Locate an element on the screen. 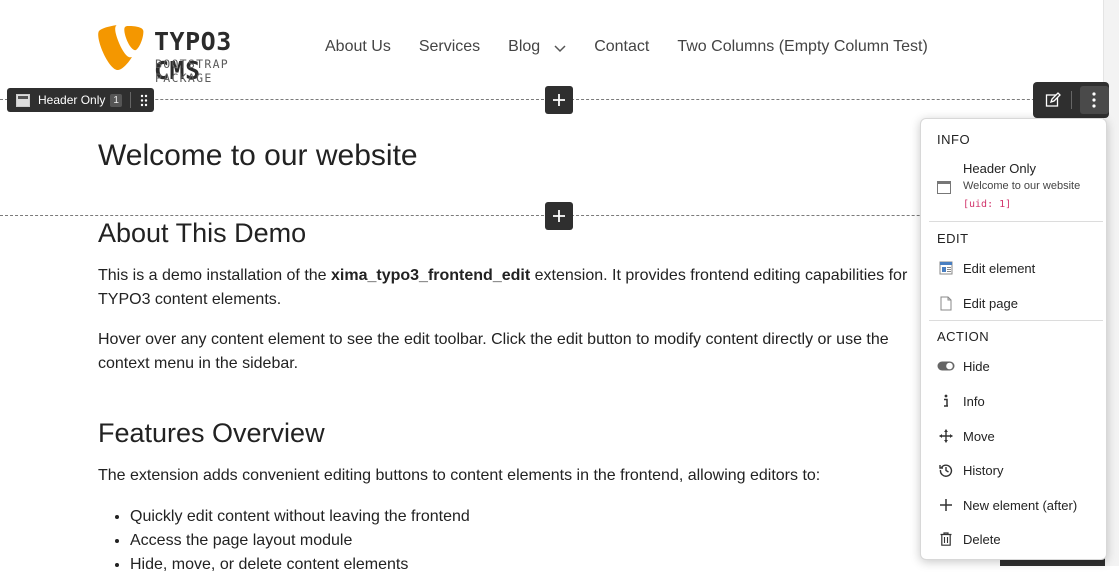 The width and height of the screenshot is (1119, 577). nav-label: About Us is located at coordinates (358, 46).